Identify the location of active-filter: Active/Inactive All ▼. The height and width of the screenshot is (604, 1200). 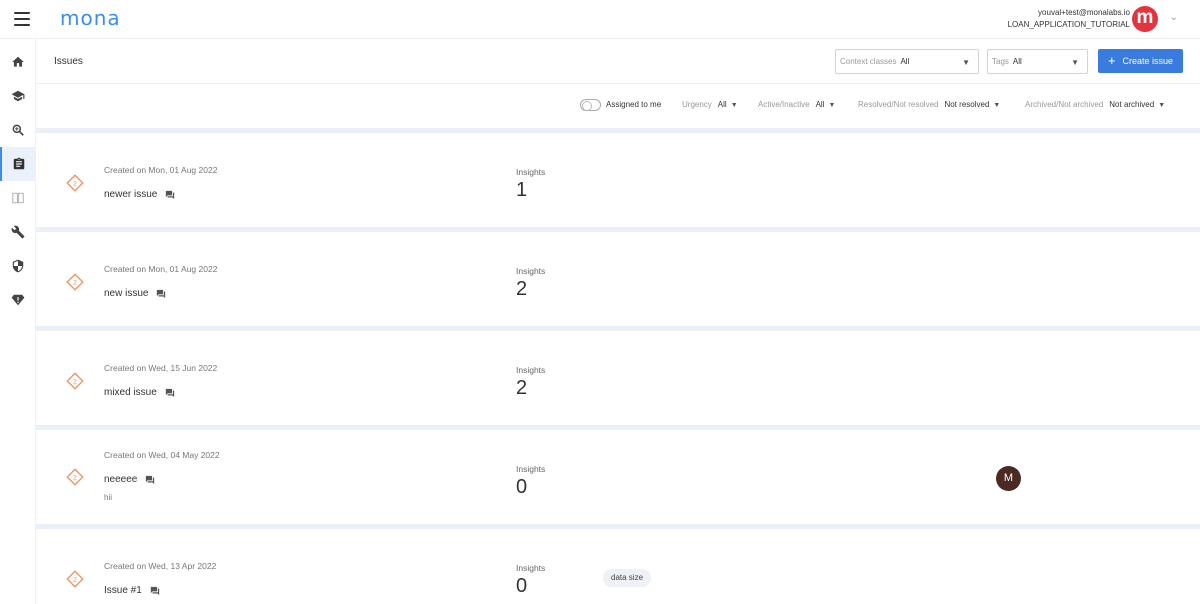
(796, 104).